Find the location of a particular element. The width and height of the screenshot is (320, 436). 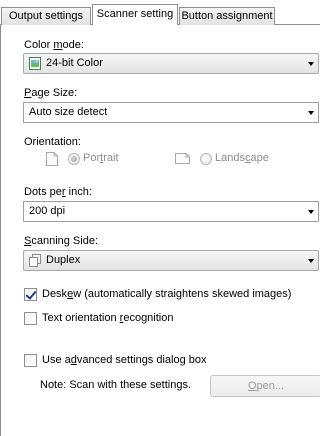

tab-output-settings: Output settings is located at coordinates (46, 16).